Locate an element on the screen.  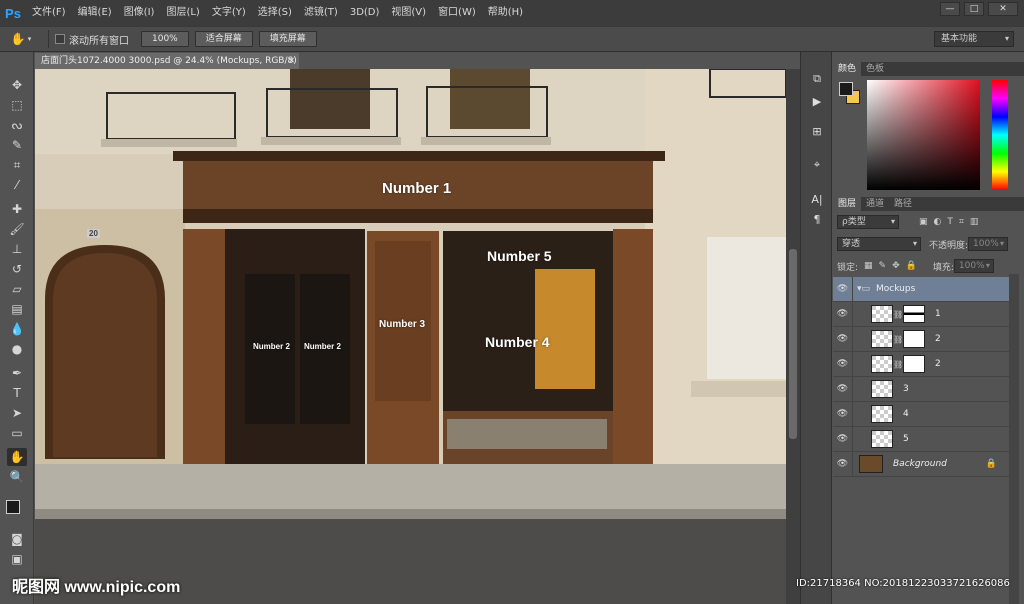
number-4-label: Number 4 is located at coordinates (517, 342).